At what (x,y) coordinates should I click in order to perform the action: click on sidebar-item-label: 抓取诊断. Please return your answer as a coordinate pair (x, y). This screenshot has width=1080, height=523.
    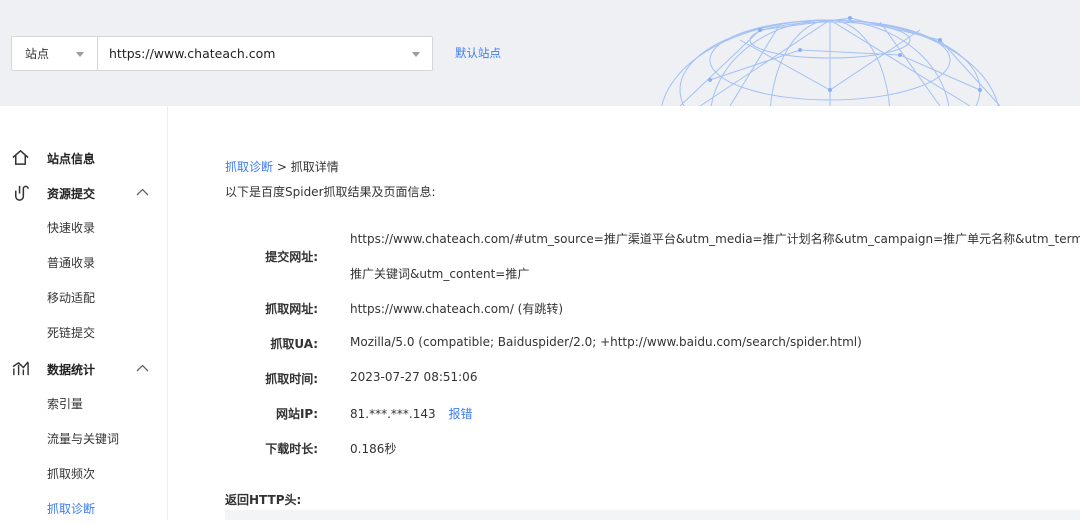
    Looking at the image, I should click on (71, 508).